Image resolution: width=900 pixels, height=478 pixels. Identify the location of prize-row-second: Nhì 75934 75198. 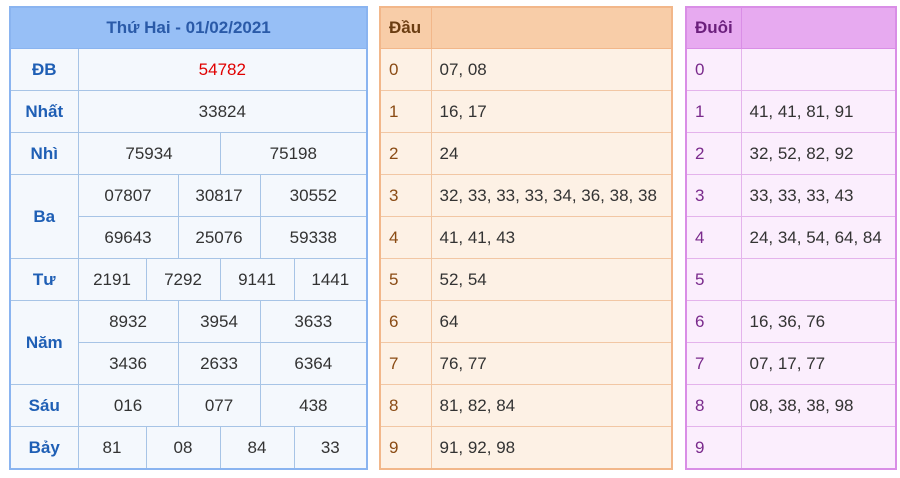
(188, 153).